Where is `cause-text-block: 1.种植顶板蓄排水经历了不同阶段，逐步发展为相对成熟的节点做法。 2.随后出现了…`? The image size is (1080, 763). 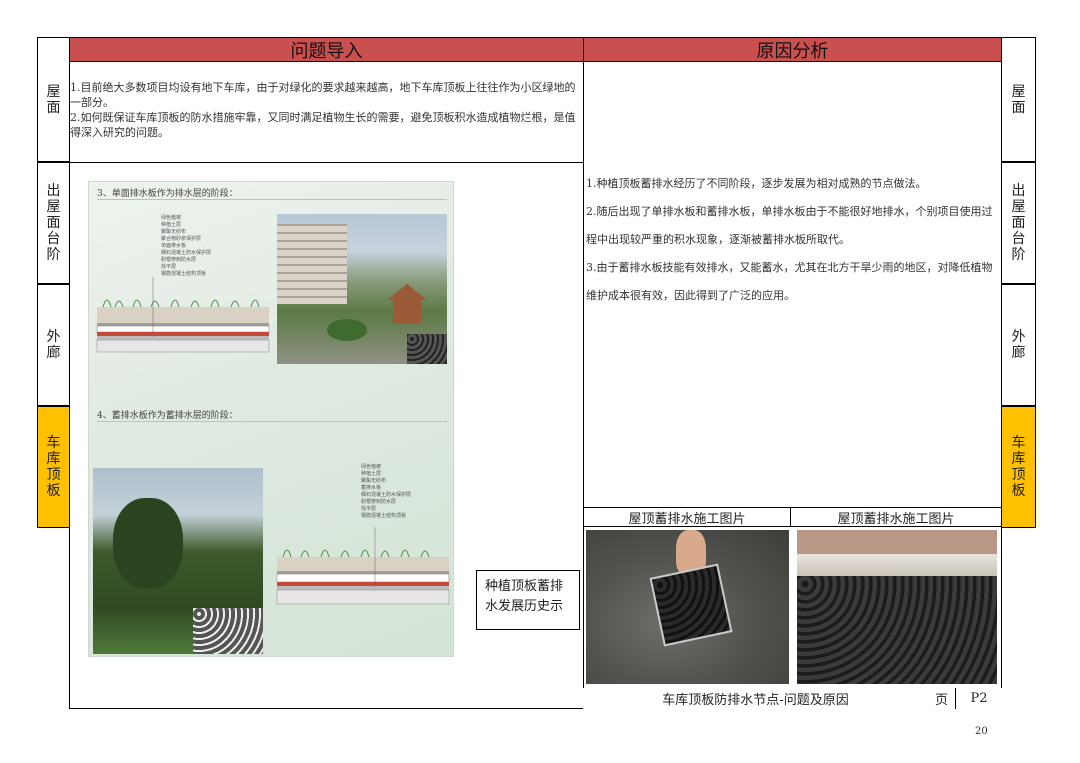
cause-text-block: 1.种植顶板蓄排水经历了不同阶段，逐步发展为相对成熟的节点做法。 2.随后出现了… is located at coordinates (791, 240).